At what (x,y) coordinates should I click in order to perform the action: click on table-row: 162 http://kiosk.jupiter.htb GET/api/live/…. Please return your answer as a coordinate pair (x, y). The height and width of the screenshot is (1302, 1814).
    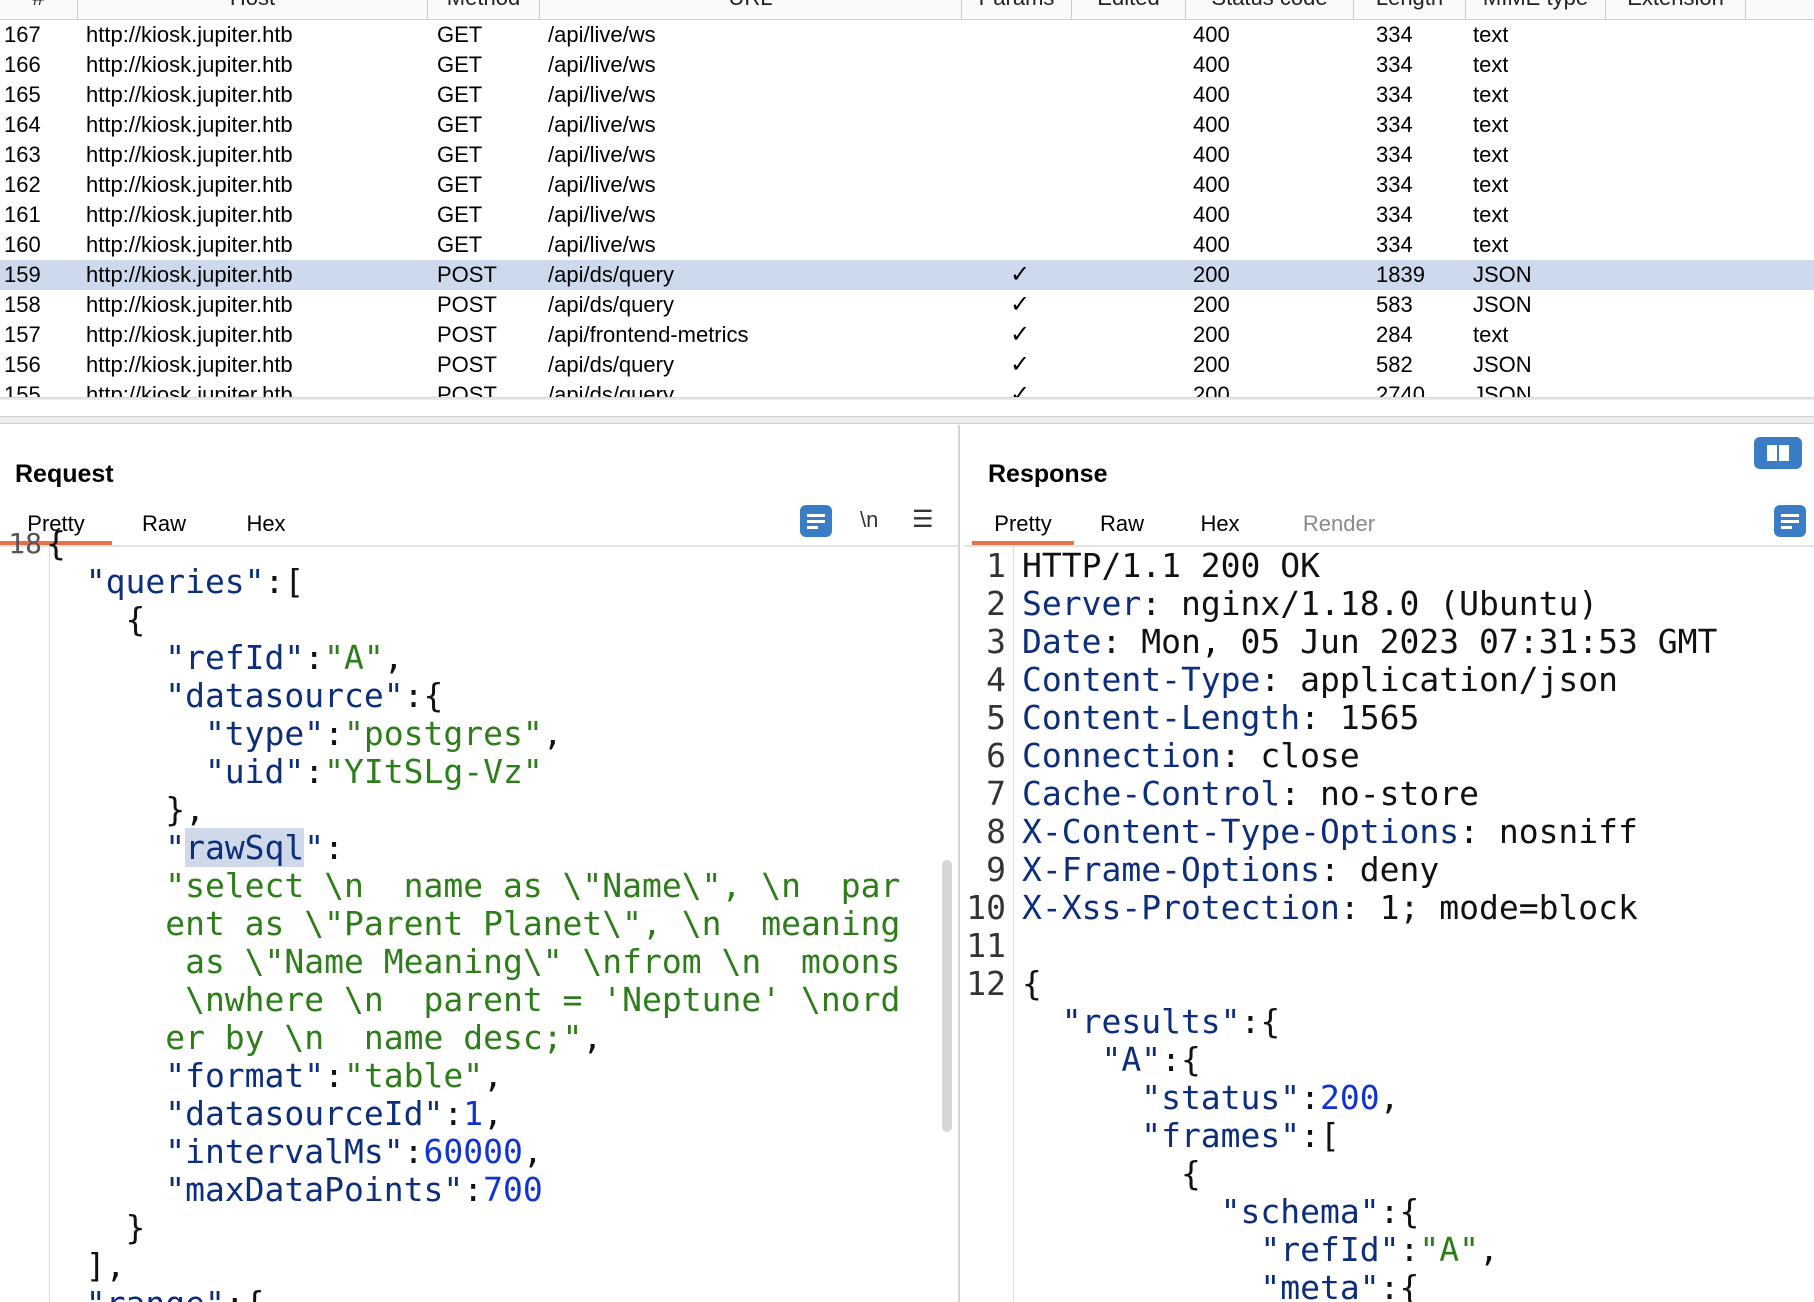
    Looking at the image, I should click on (907, 185).